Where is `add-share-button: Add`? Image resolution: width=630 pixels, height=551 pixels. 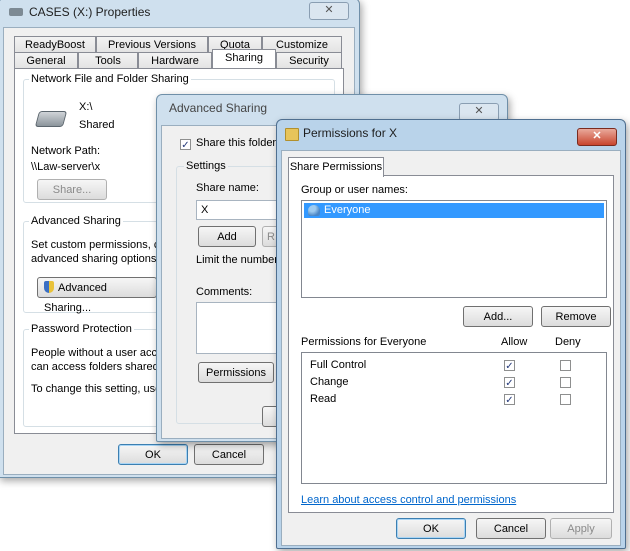
add-share-button: Add is located at coordinates (227, 236).